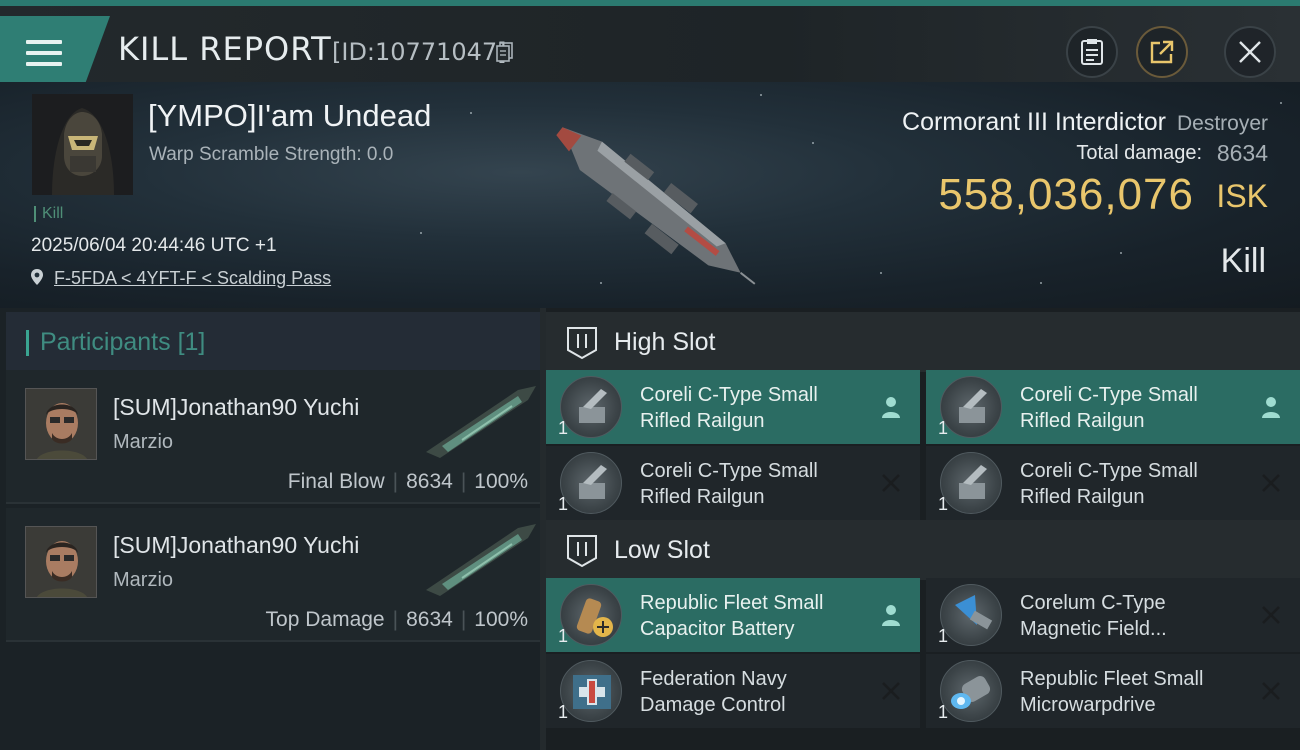 Image resolution: width=1300 pixels, height=750 pixels. Describe the element at coordinates (1222, 123) in the screenshot. I see `ship-class: Destroyer` at that location.